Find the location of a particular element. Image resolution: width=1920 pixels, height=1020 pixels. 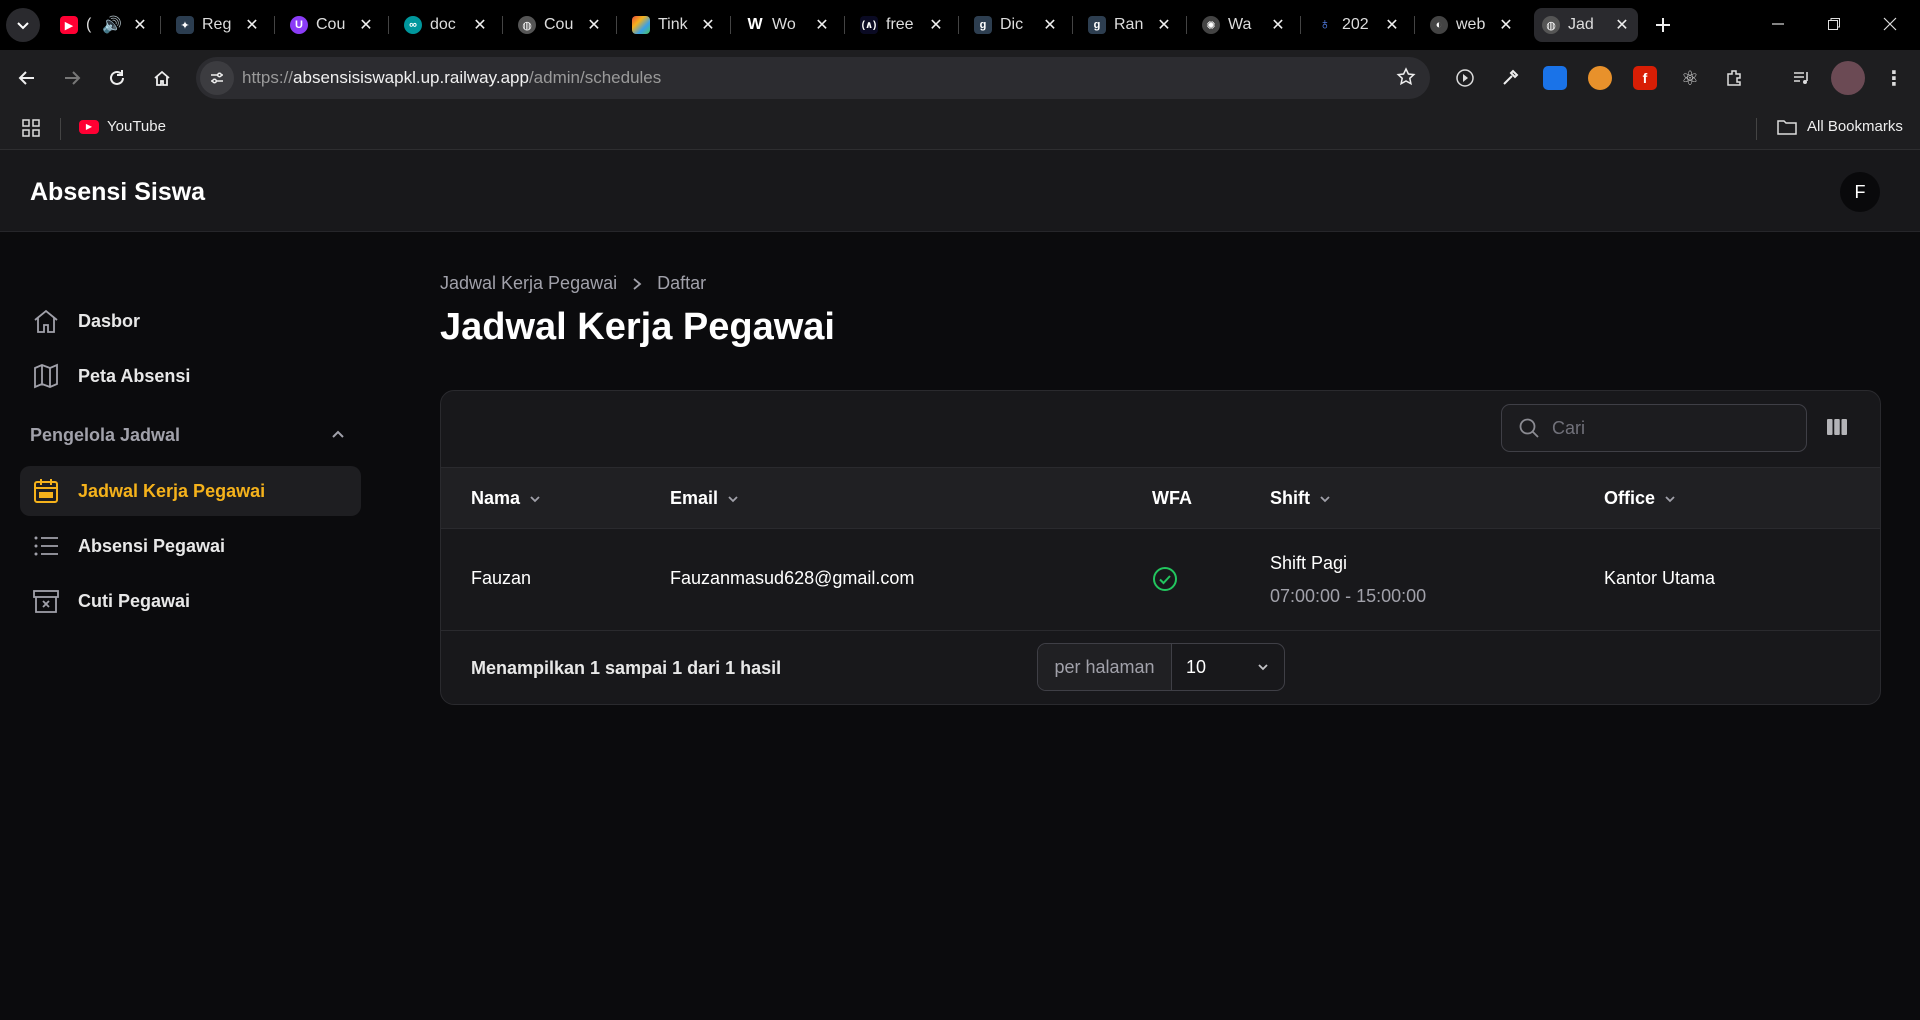

browser-tab: ✺ Wa ✕ is located at coordinates (1244, 25).